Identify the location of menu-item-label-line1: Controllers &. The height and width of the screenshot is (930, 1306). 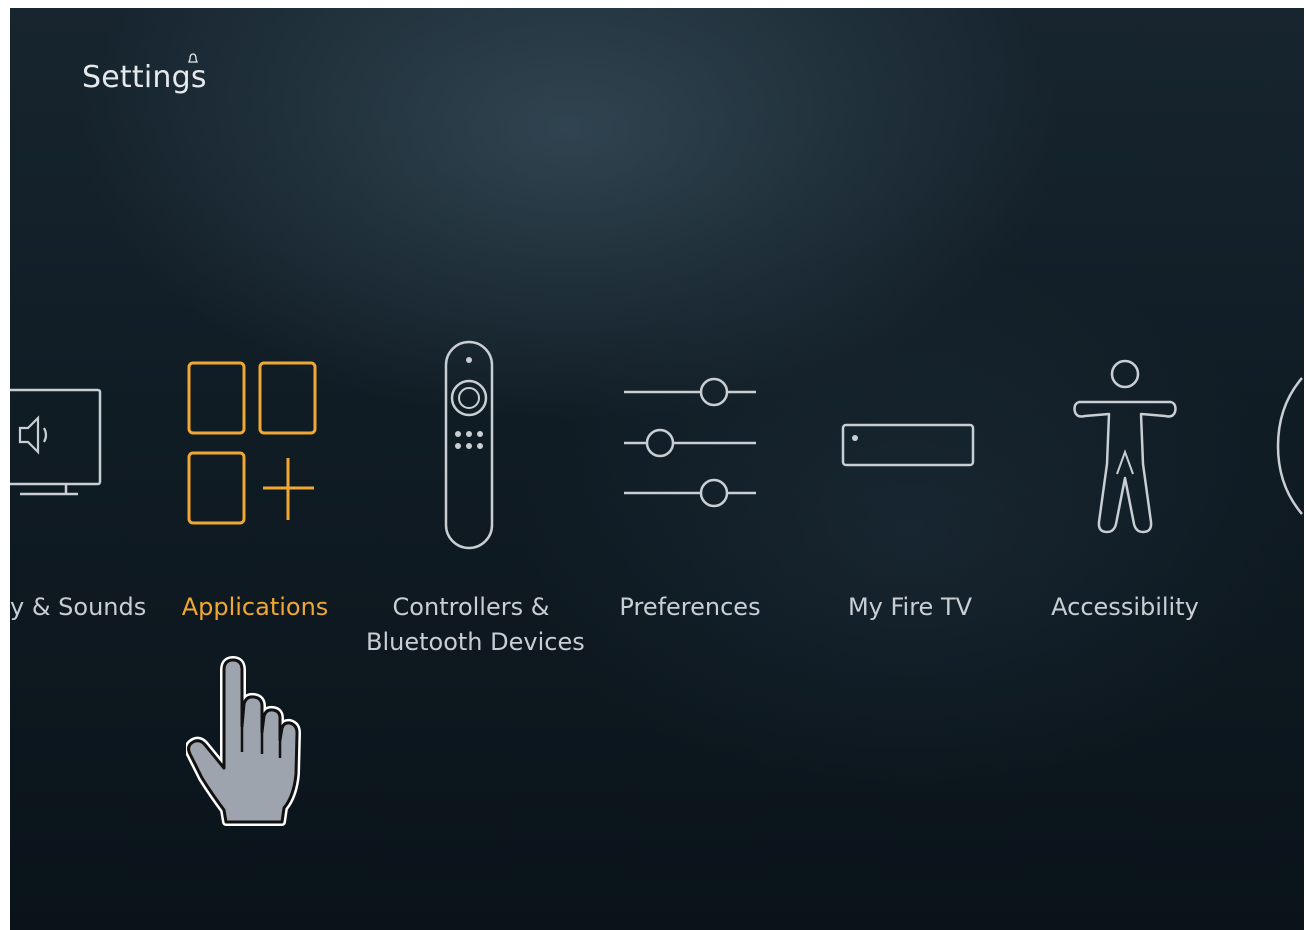
(471, 607).